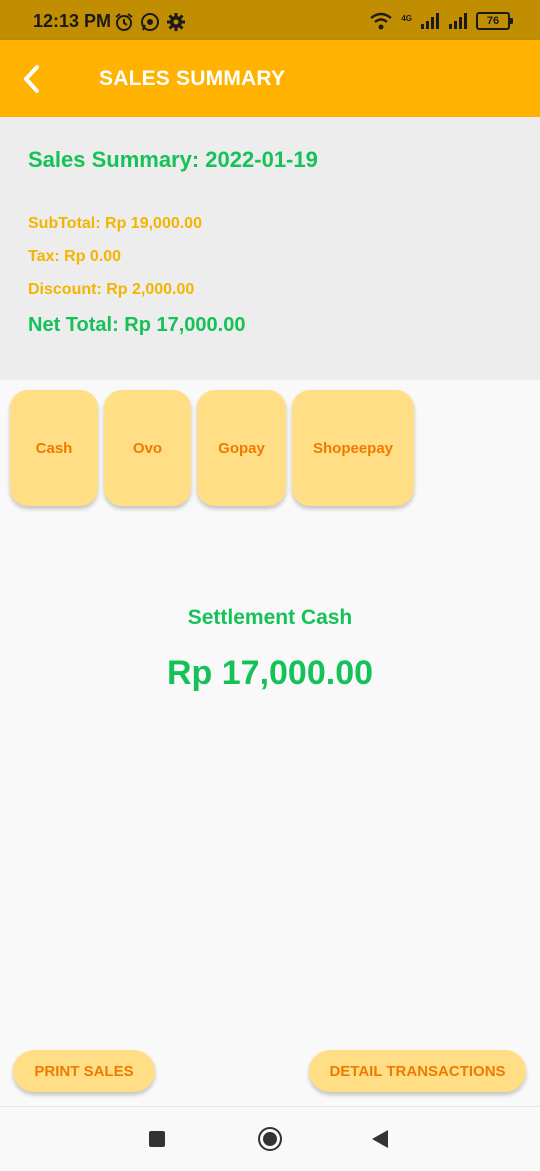 The image size is (540, 1171). I want to click on print-sales-button: PRINT SALES, so click(84, 1071).